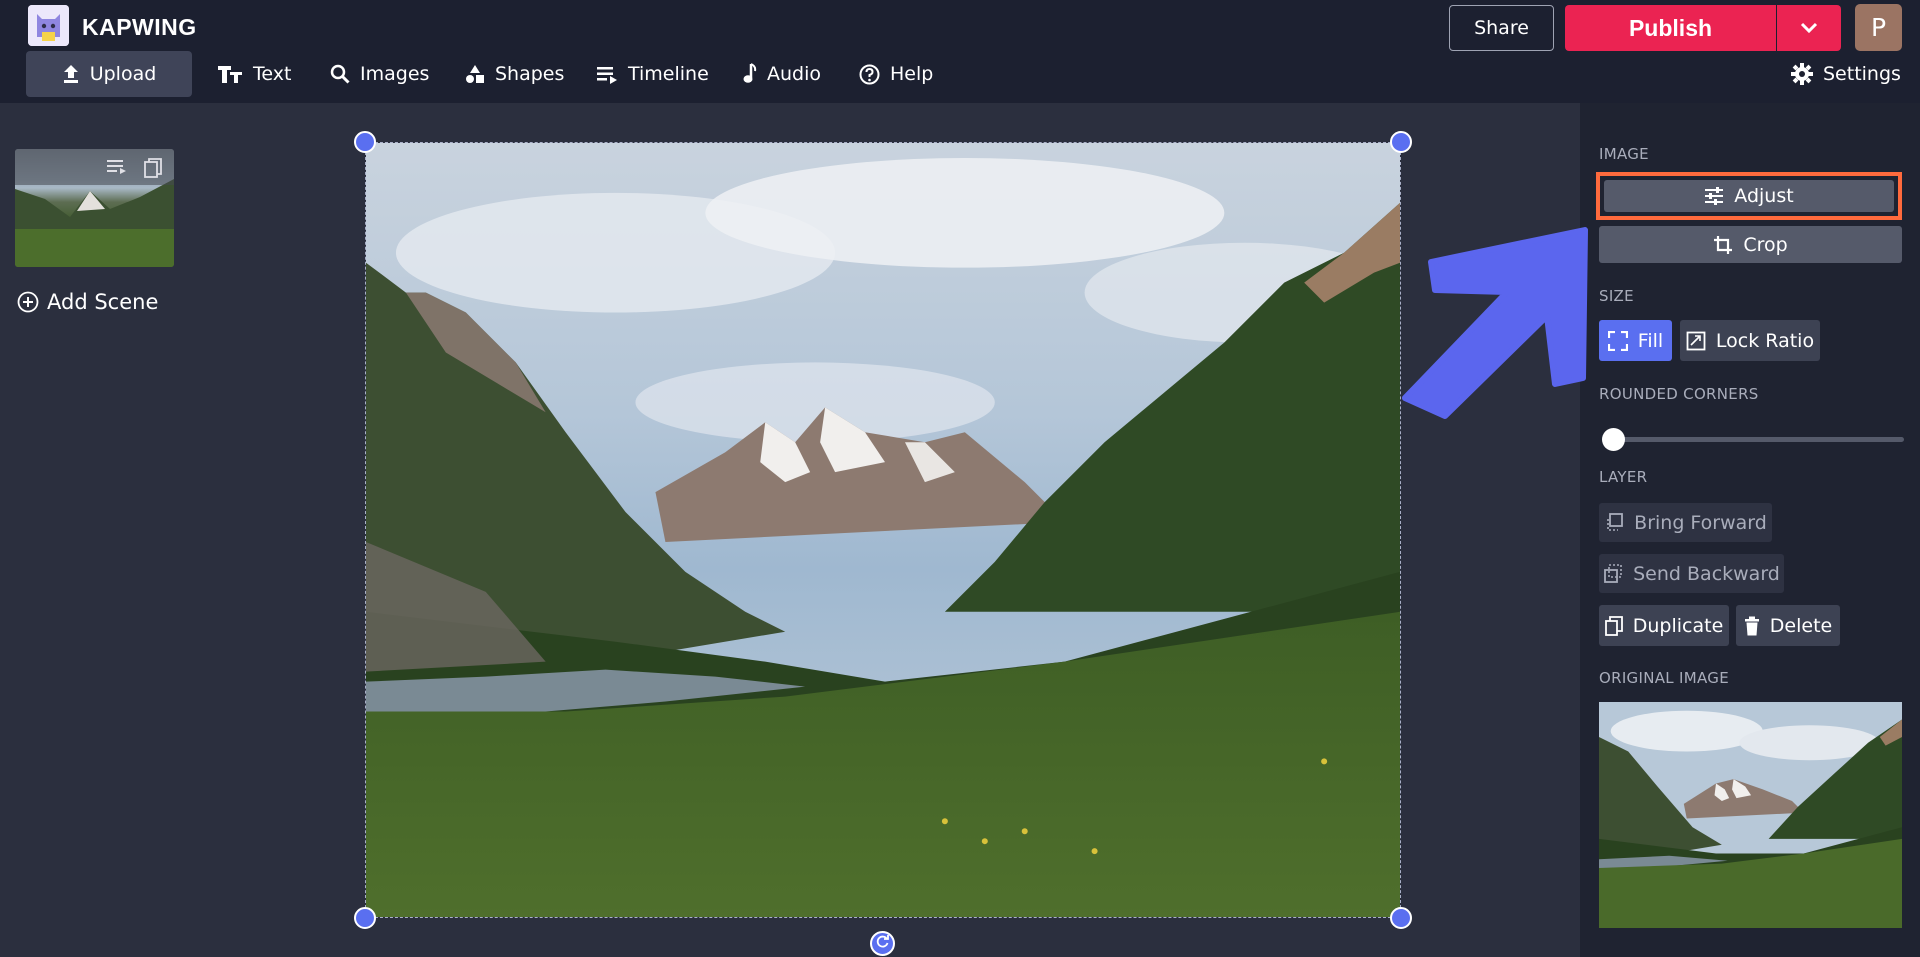 This screenshot has height=957, width=1920. What do you see at coordinates (272, 74) in the screenshot?
I see `nav-text-label: Text` at bounding box center [272, 74].